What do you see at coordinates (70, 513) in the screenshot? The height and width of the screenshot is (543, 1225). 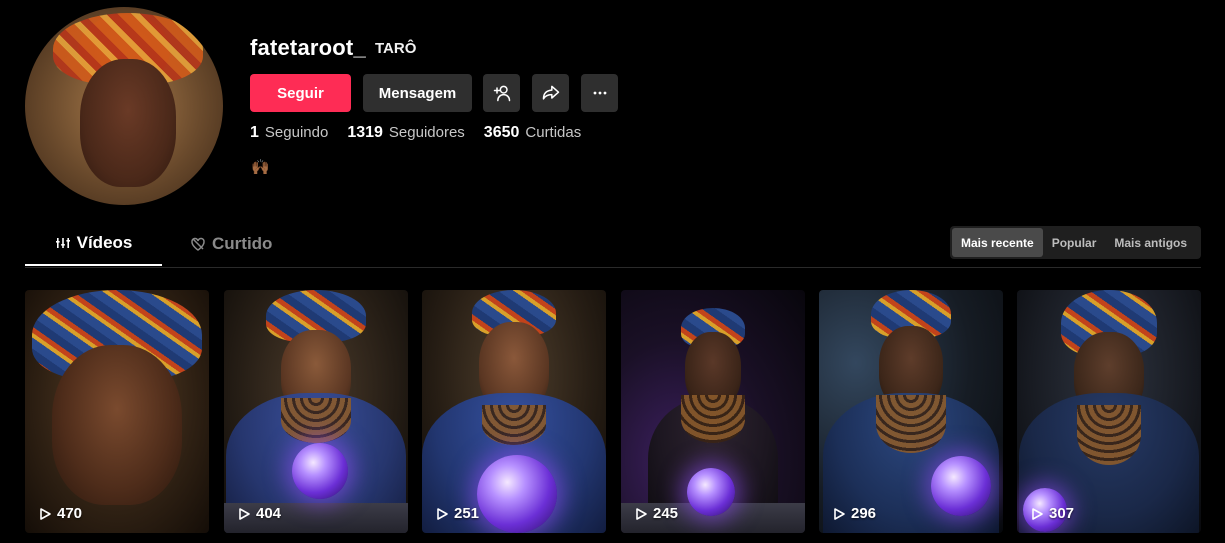 I see `video-views: 470` at bounding box center [70, 513].